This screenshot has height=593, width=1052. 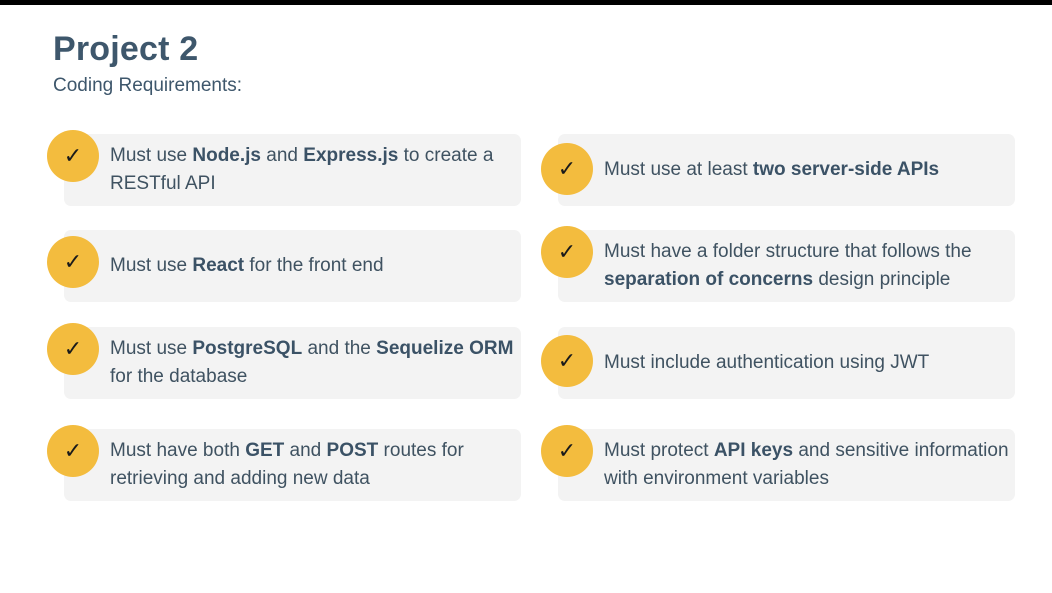 What do you see at coordinates (709, 279) in the screenshot?
I see `requirement-emphasis: separation of concerns` at bounding box center [709, 279].